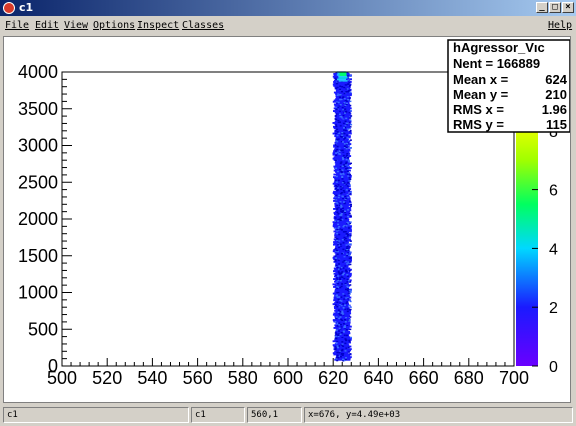 This screenshot has height=426, width=576. I want to click on close-button: ×, so click(568, 7).